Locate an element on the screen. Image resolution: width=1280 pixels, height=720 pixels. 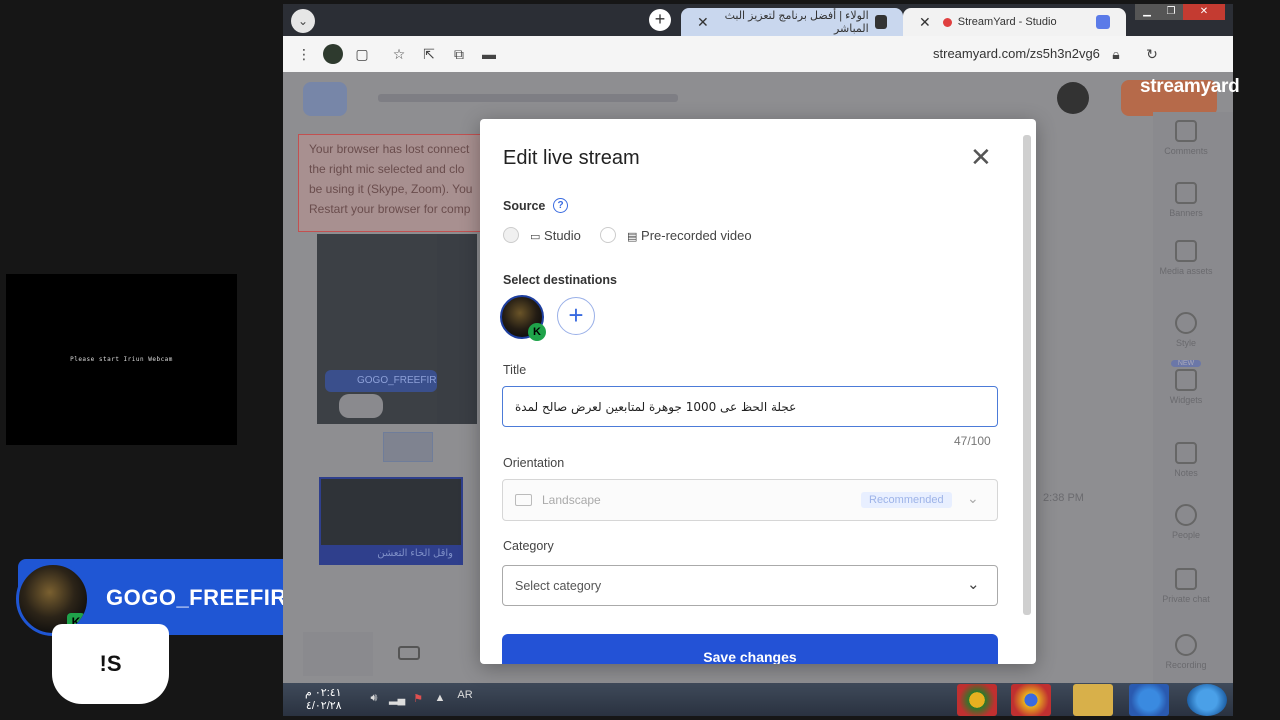
flag-icon: ⚑ is located at coordinates (418, 699).